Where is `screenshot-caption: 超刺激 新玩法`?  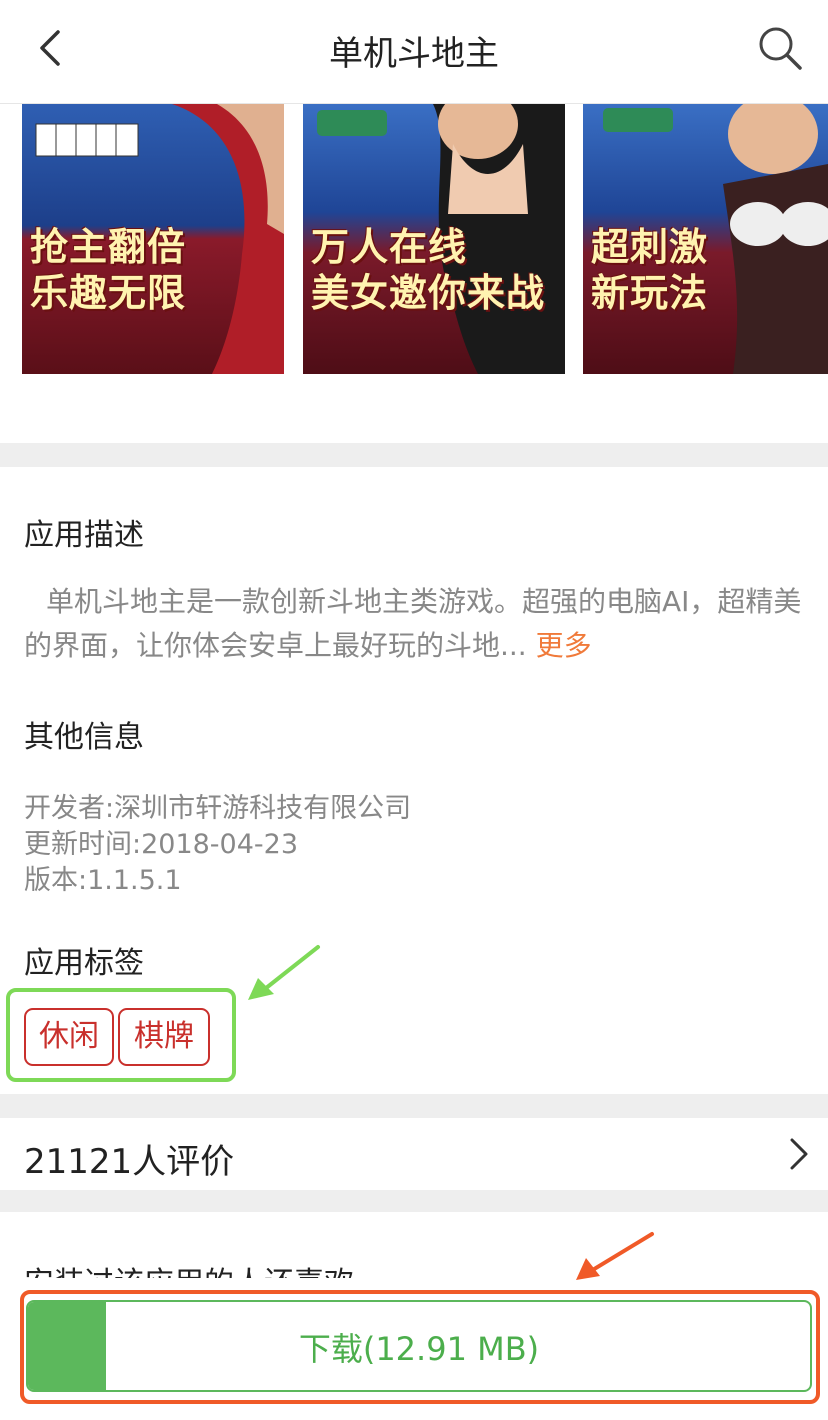
screenshot-caption: 超刺激 新玩法 is located at coordinates (650, 270).